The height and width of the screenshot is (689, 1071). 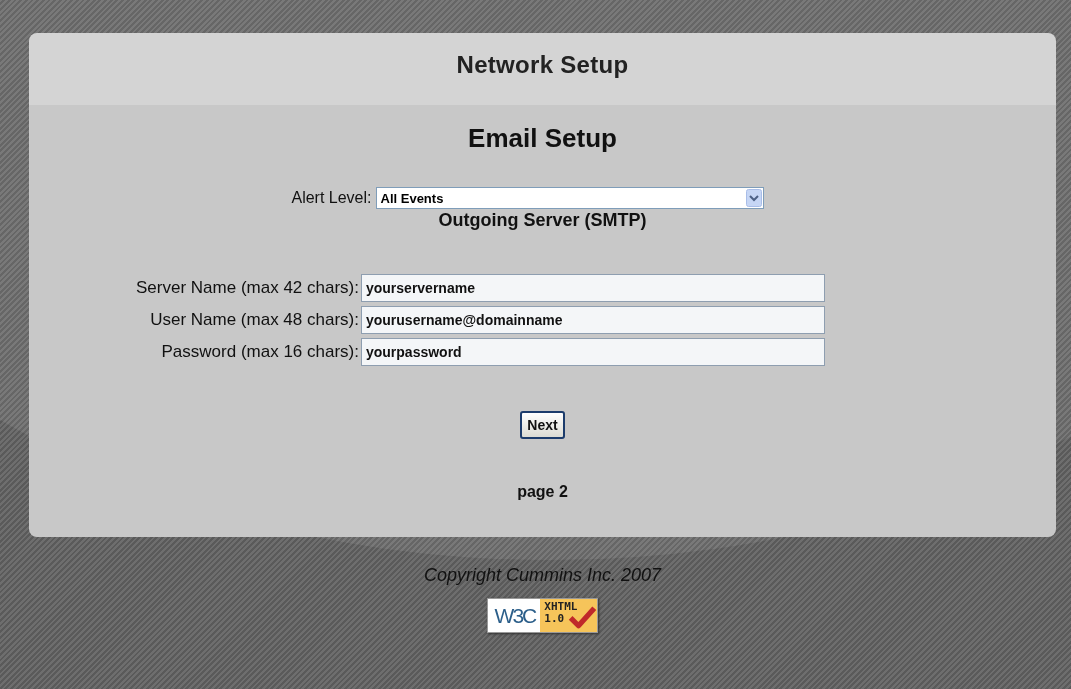 I want to click on text-field: yourpassword, so click(x=592, y=352).